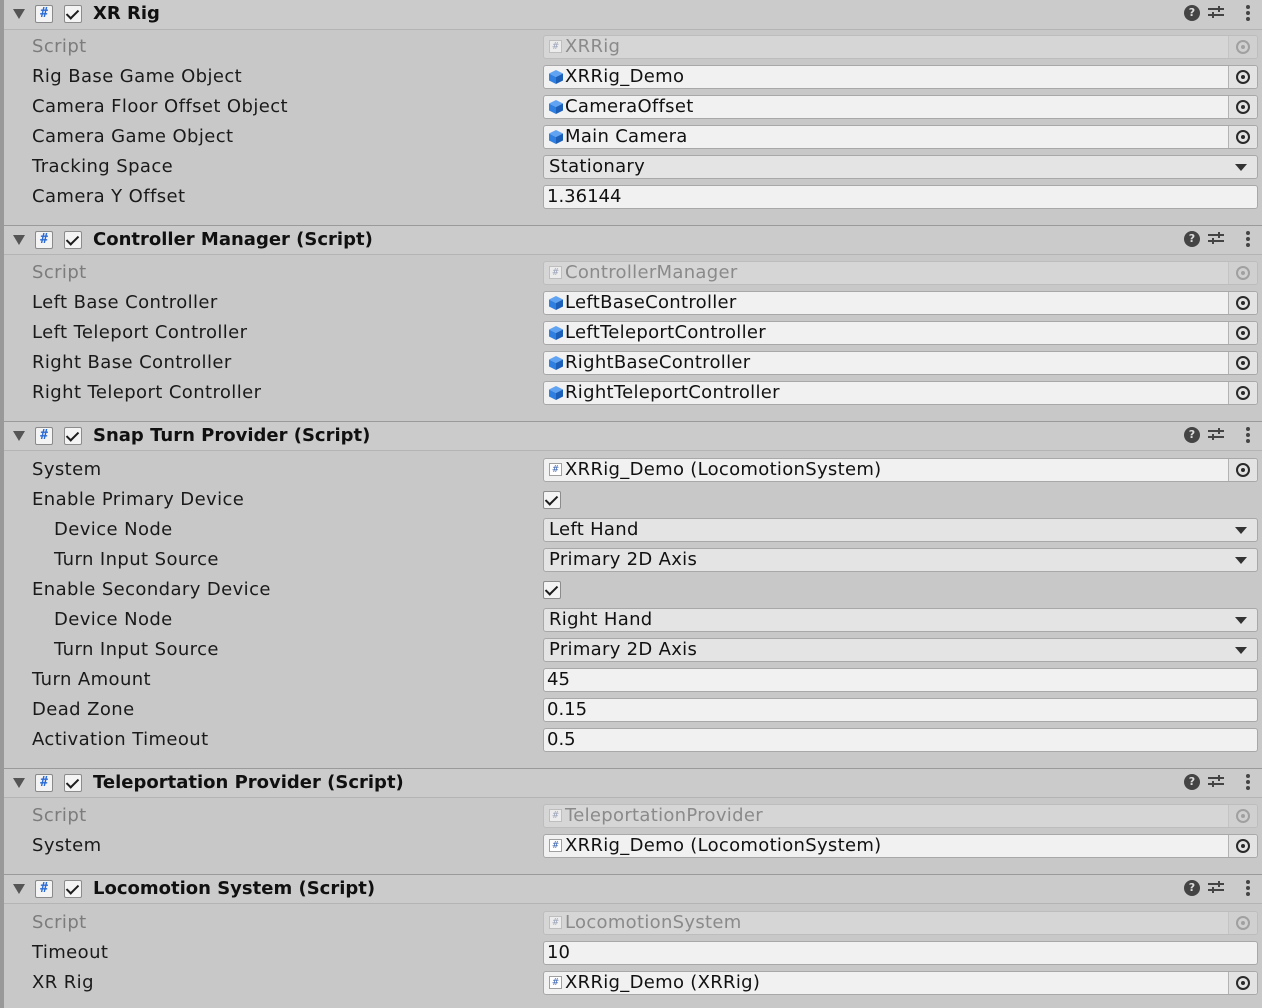 The image size is (1262, 1008). What do you see at coordinates (900, 740) in the screenshot?
I see `activation-timeout-number-field: 0.5` at bounding box center [900, 740].